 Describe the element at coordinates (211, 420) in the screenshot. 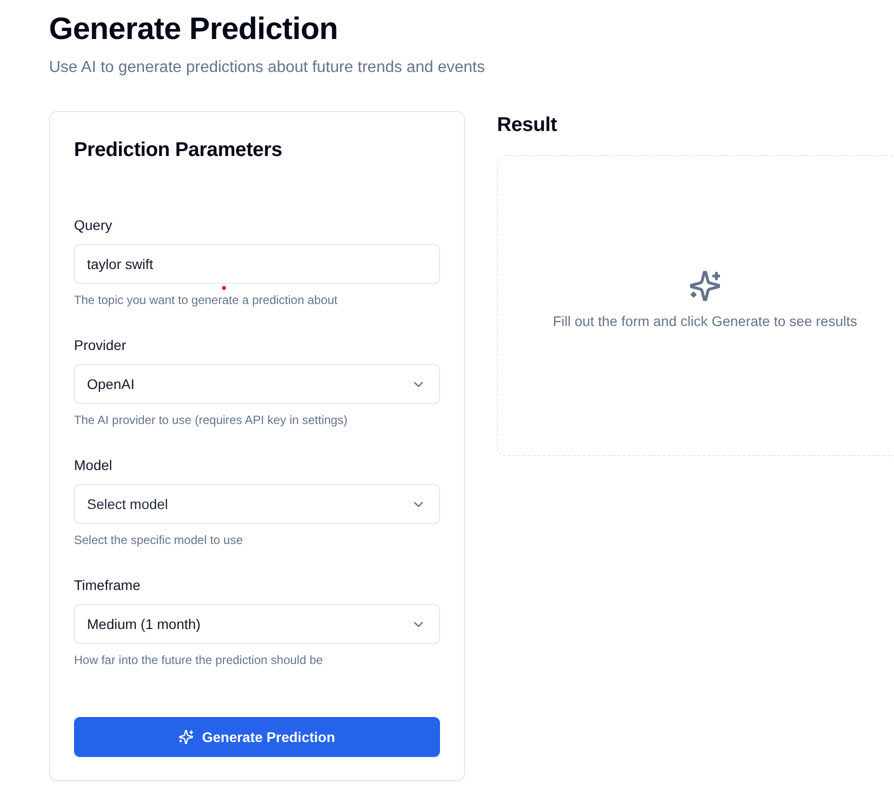

I see `field-help-text: The AI provider to use (requires API key in settings)` at that location.